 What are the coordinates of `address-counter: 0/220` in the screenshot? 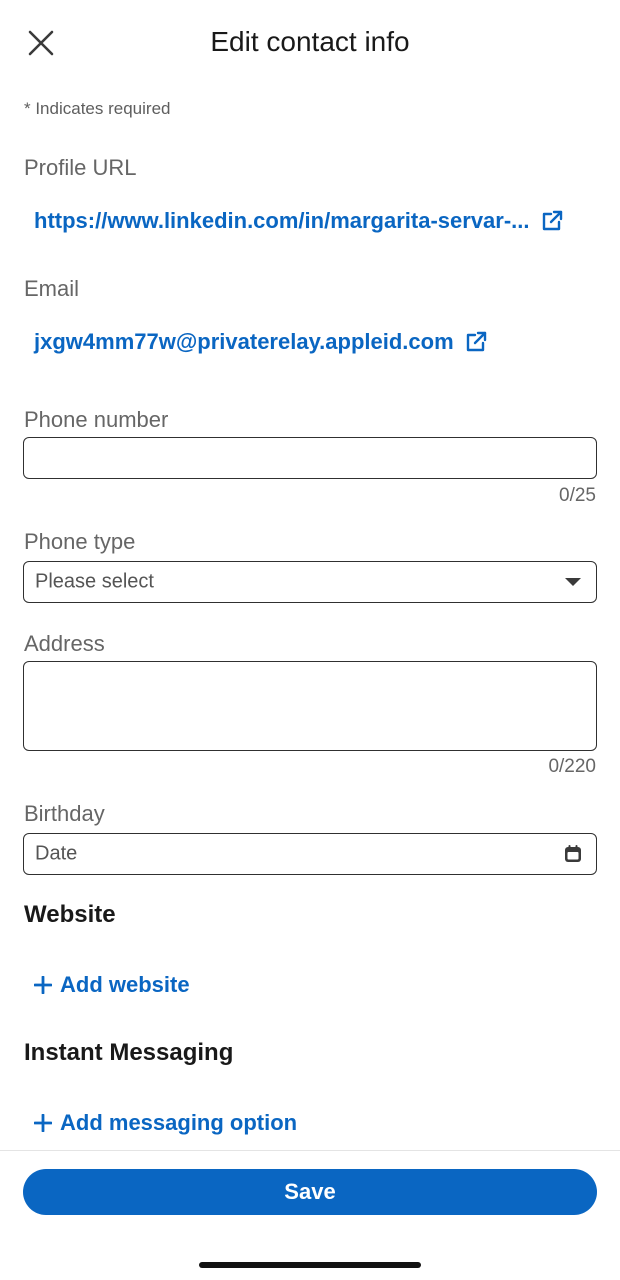 It's located at (572, 766).